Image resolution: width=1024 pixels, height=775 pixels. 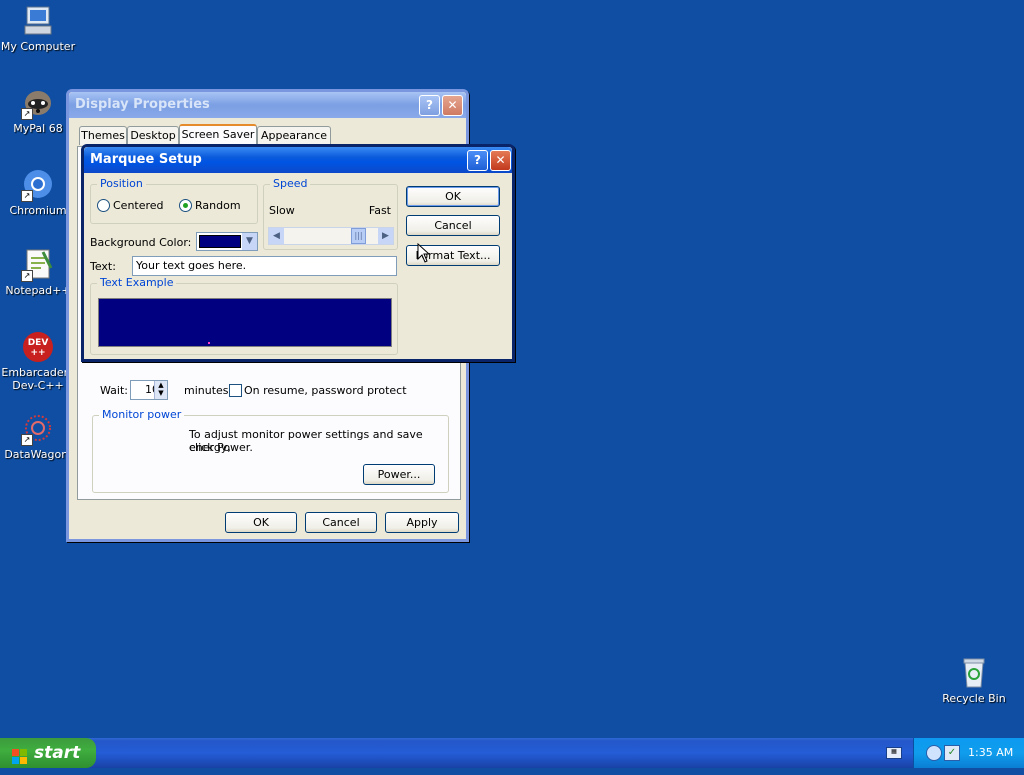 What do you see at coordinates (57, 753) in the screenshot?
I see `start-label: start` at bounding box center [57, 753].